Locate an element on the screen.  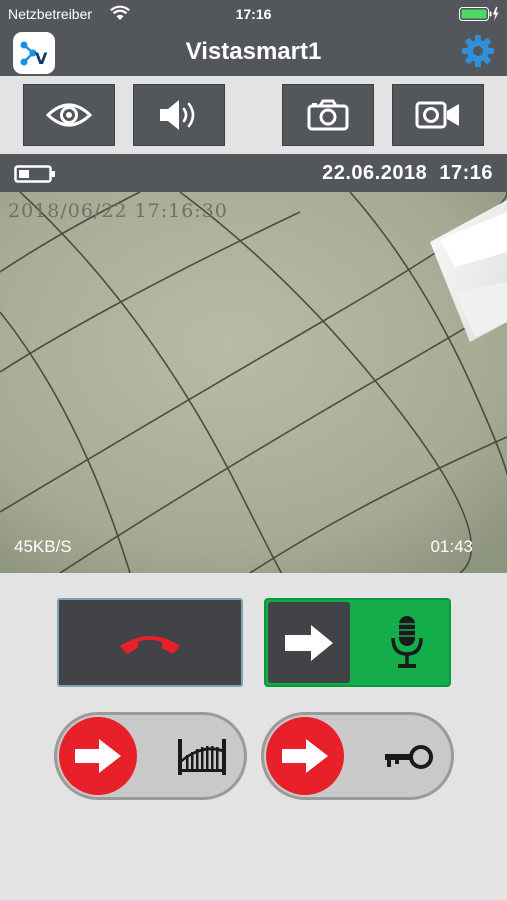
gate-slider-knob is located at coordinates (98, 756).